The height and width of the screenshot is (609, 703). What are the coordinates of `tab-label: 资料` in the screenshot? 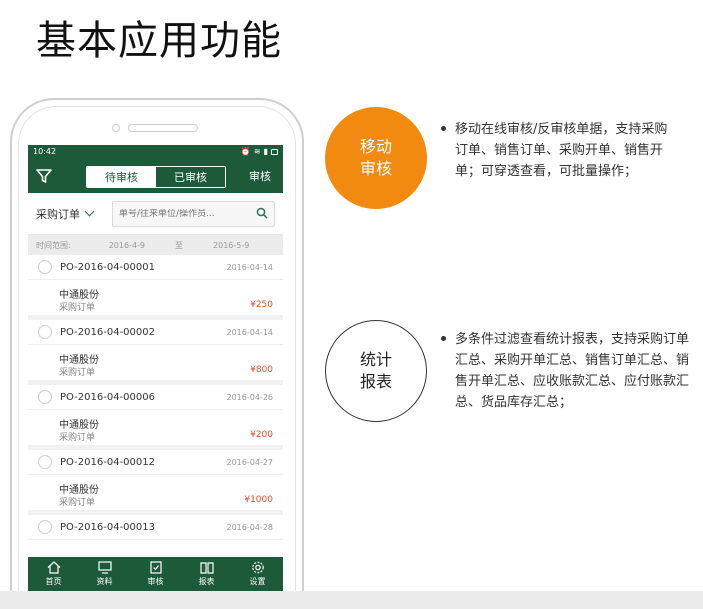 It's located at (104, 581).